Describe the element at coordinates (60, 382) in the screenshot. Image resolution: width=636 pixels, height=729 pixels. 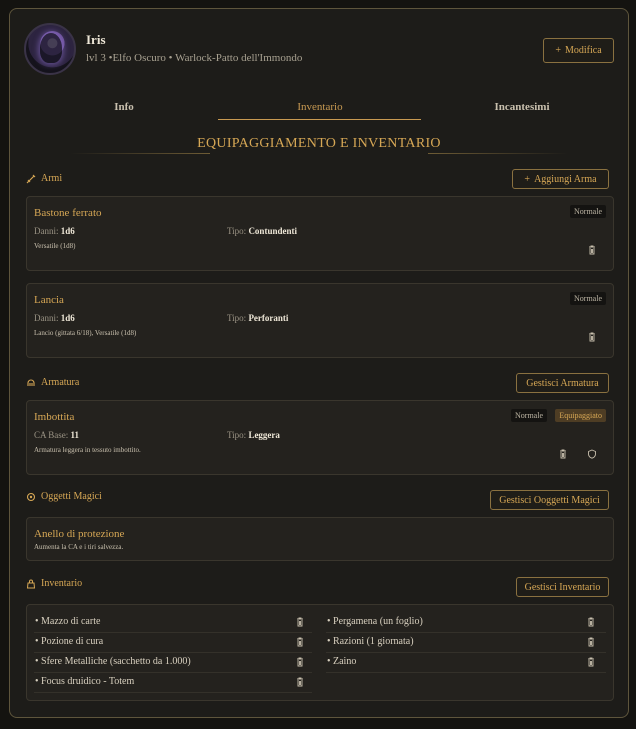
I see `armor-heading-label: Armatura` at that location.